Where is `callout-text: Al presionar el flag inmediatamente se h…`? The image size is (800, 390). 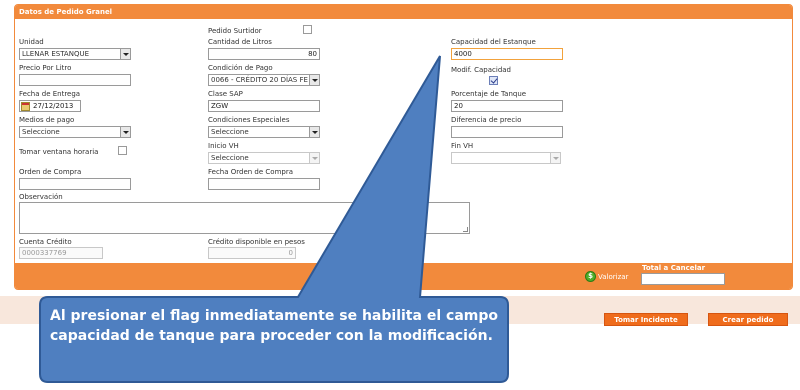
callout-text: Al presionar el flag inmediatamente se h… is located at coordinates (274, 326).